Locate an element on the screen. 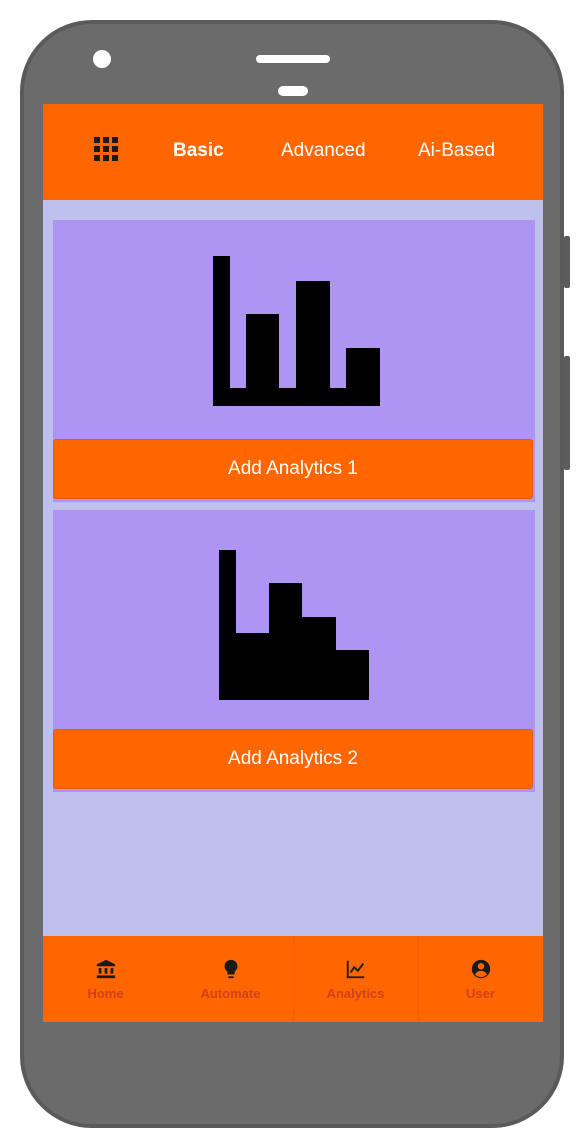  nav-user: User is located at coordinates (480, 979).